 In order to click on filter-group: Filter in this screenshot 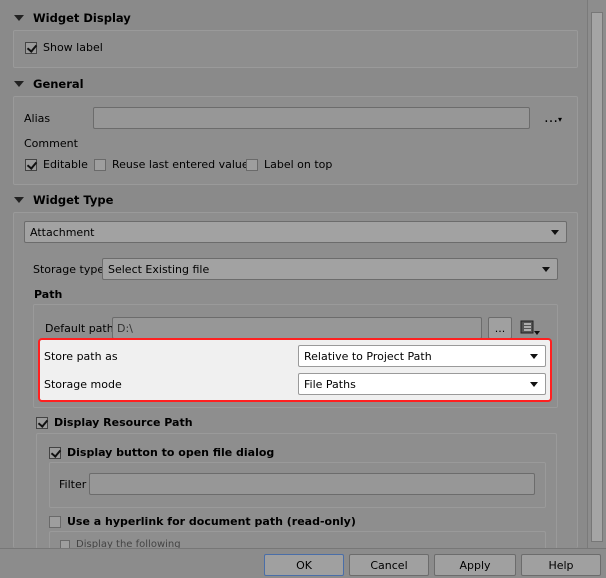, I will do `click(297, 485)`.